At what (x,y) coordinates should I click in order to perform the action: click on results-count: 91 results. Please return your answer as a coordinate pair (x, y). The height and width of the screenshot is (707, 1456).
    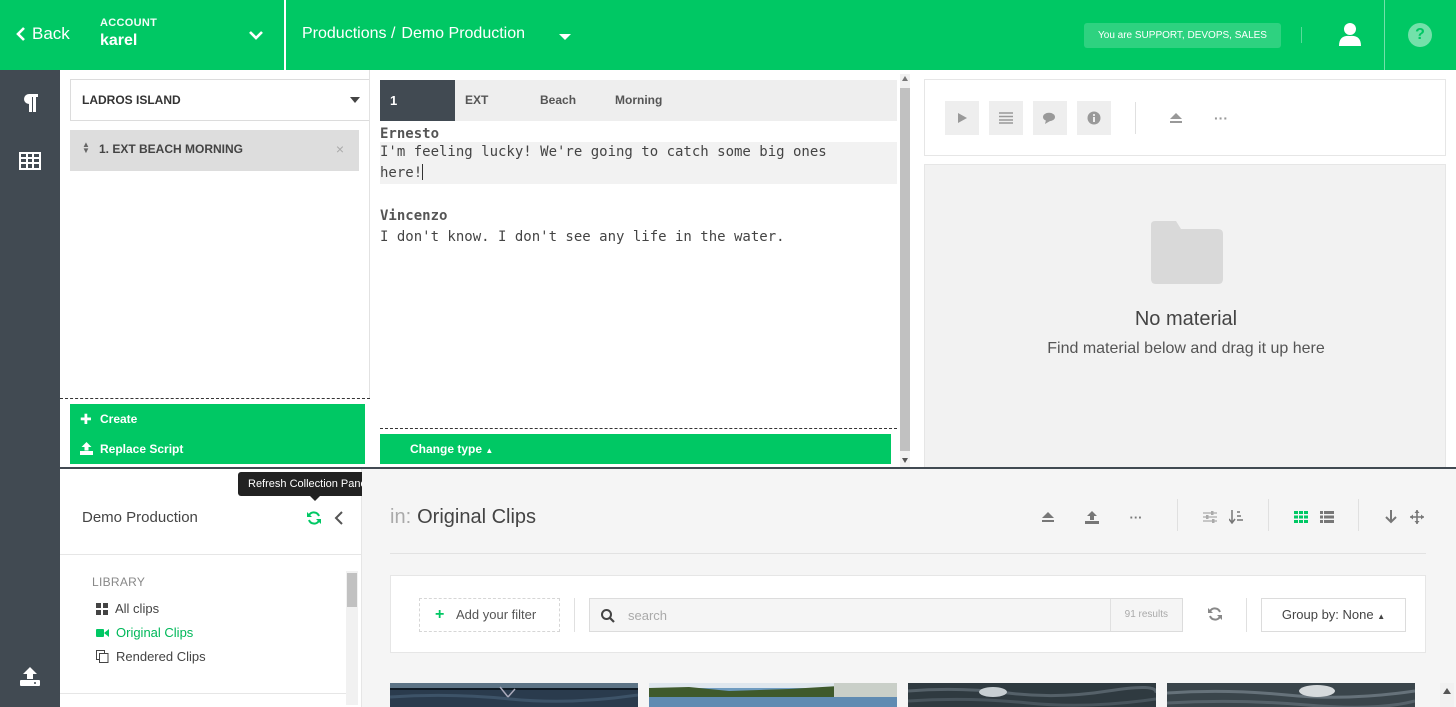
    Looking at the image, I should click on (1138, 615).